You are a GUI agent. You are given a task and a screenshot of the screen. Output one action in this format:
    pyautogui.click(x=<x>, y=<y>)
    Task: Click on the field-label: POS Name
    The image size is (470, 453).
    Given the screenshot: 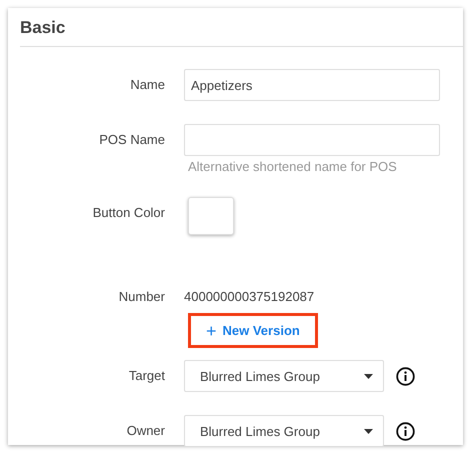 What is the action you would take?
    pyautogui.click(x=131, y=140)
    